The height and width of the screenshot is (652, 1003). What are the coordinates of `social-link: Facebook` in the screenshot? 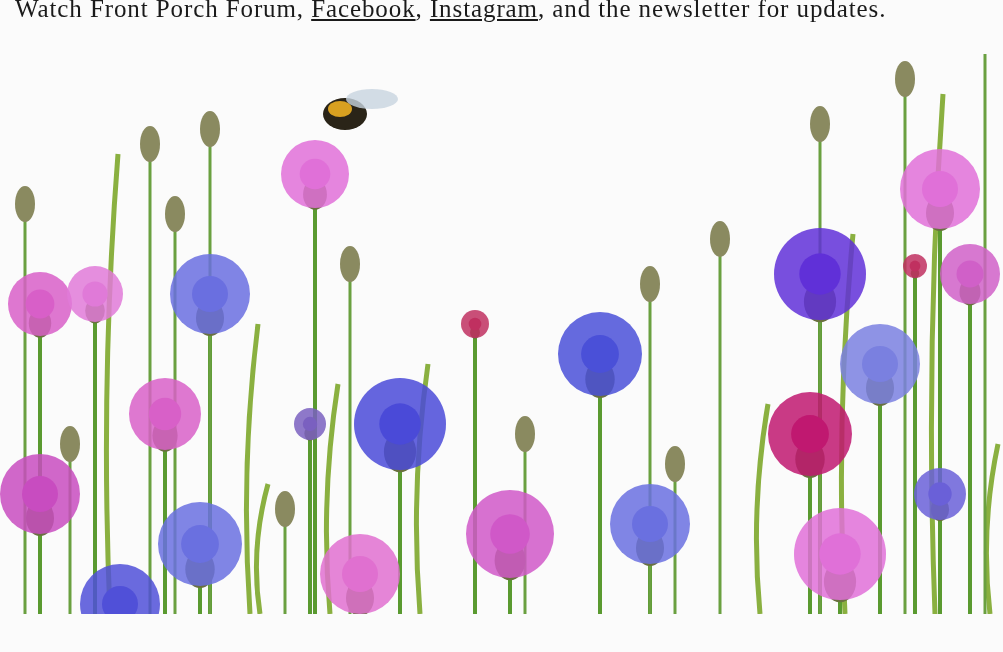 It's located at (363, 11).